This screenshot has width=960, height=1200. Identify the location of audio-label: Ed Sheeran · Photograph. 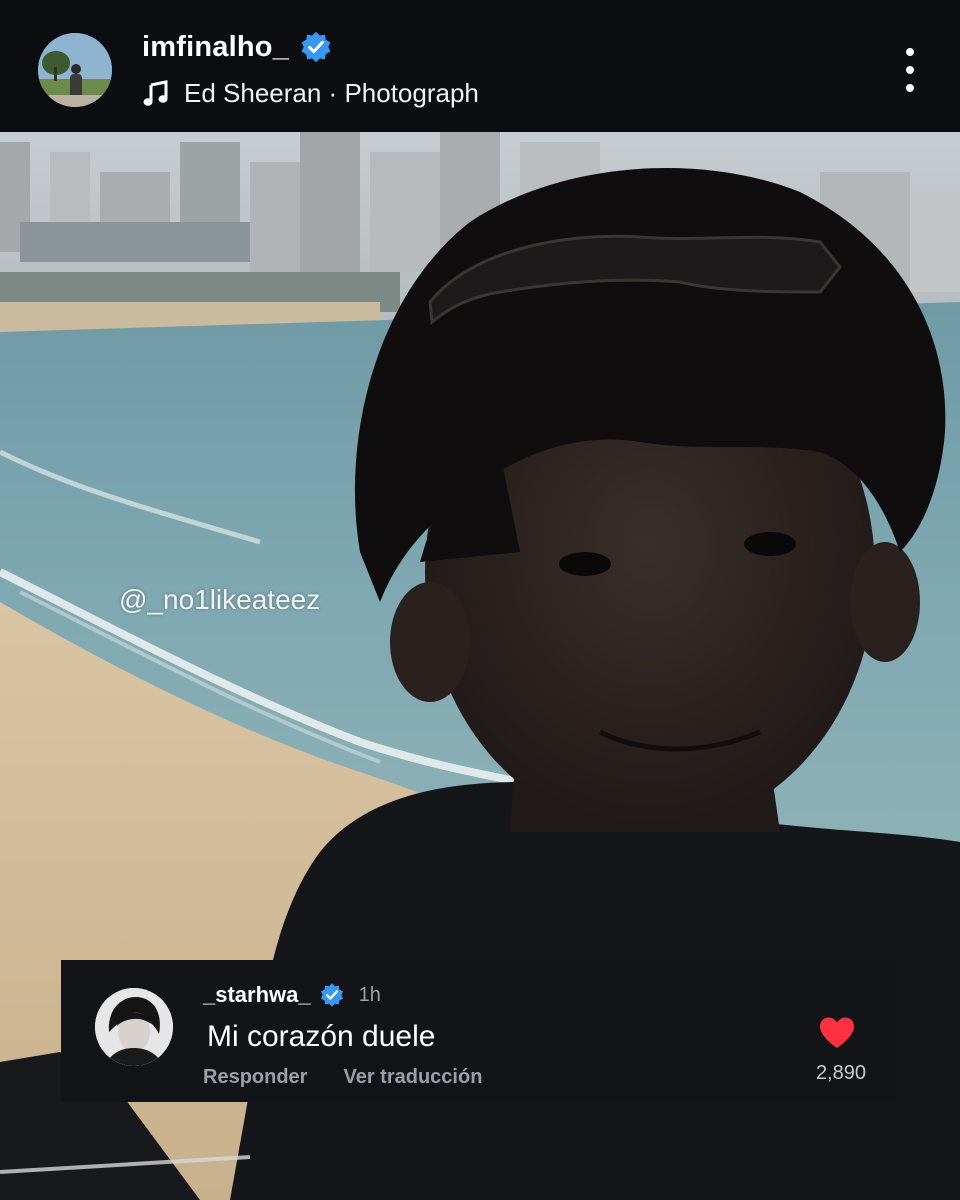
(331, 93).